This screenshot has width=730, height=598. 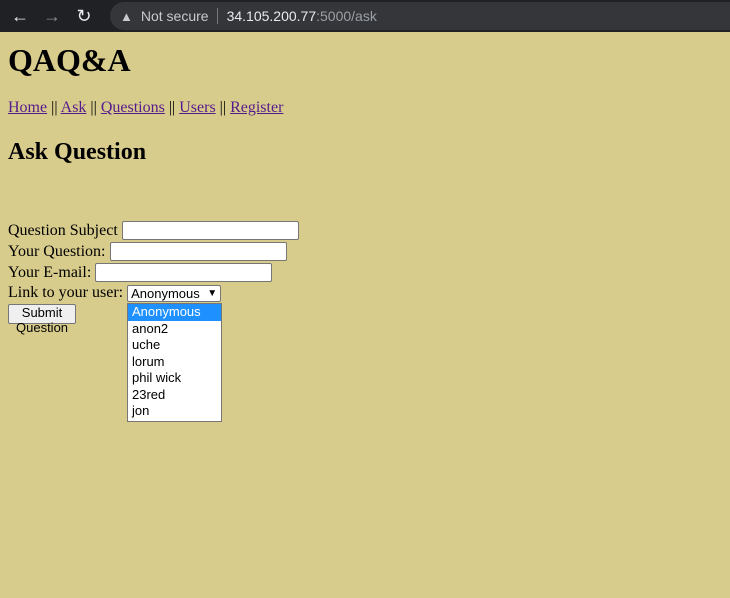 I want to click on user-select: Anonymous ▼, so click(x=174, y=293).